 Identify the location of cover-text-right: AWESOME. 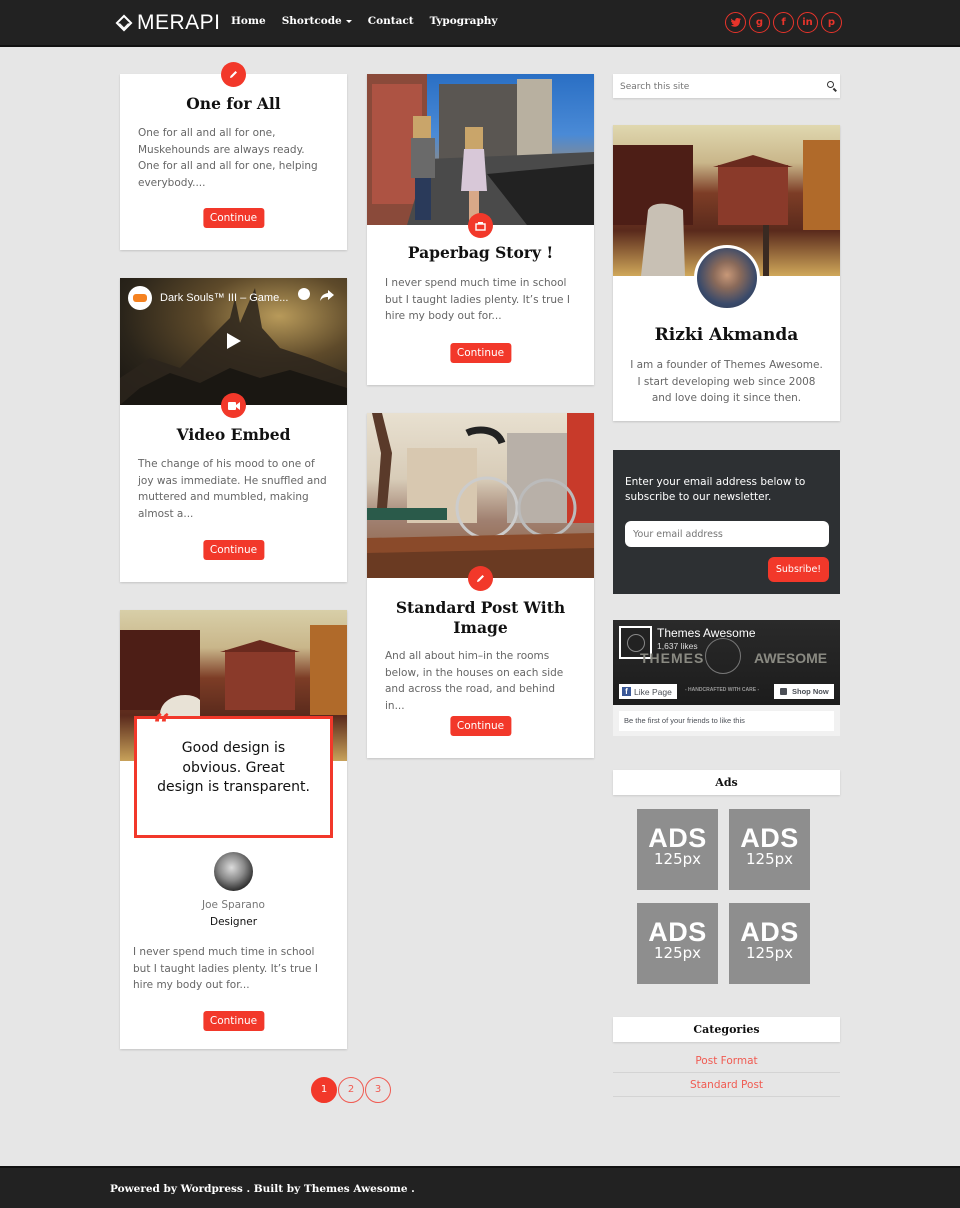
(791, 658).